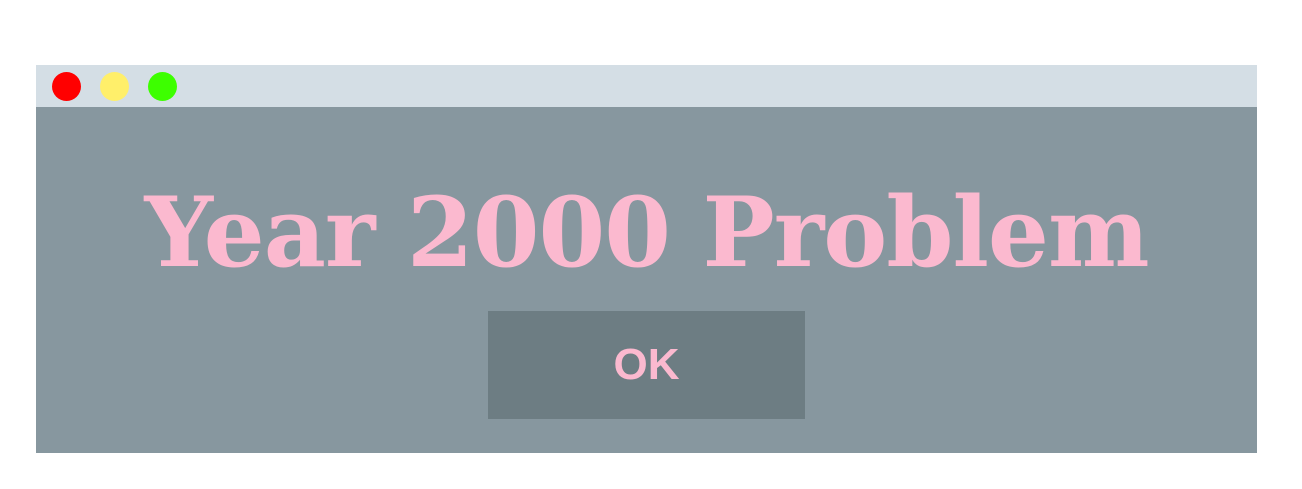 This screenshot has height=489, width=1302. What do you see at coordinates (114, 86) in the screenshot?
I see `minimize-icon` at bounding box center [114, 86].